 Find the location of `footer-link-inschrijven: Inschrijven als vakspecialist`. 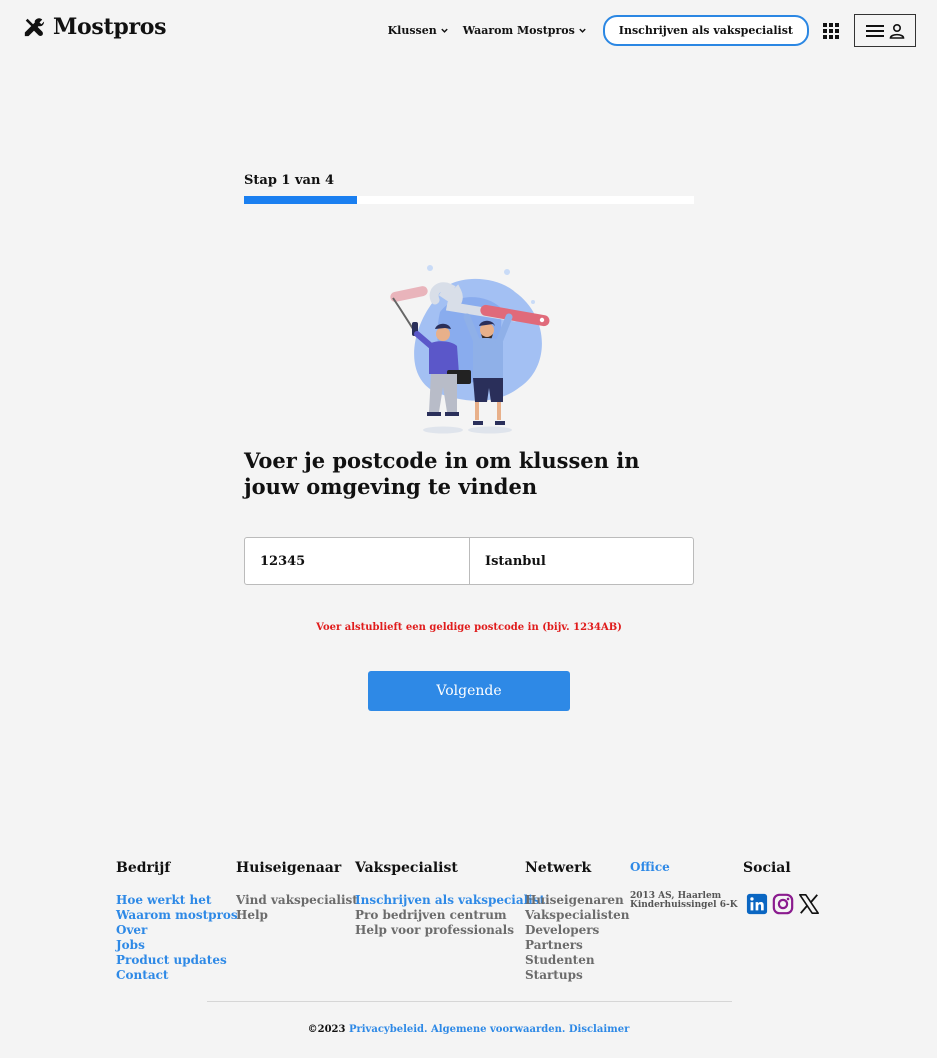

footer-link-inschrijven: Inschrijven als vakspecialist is located at coordinates (450, 900).